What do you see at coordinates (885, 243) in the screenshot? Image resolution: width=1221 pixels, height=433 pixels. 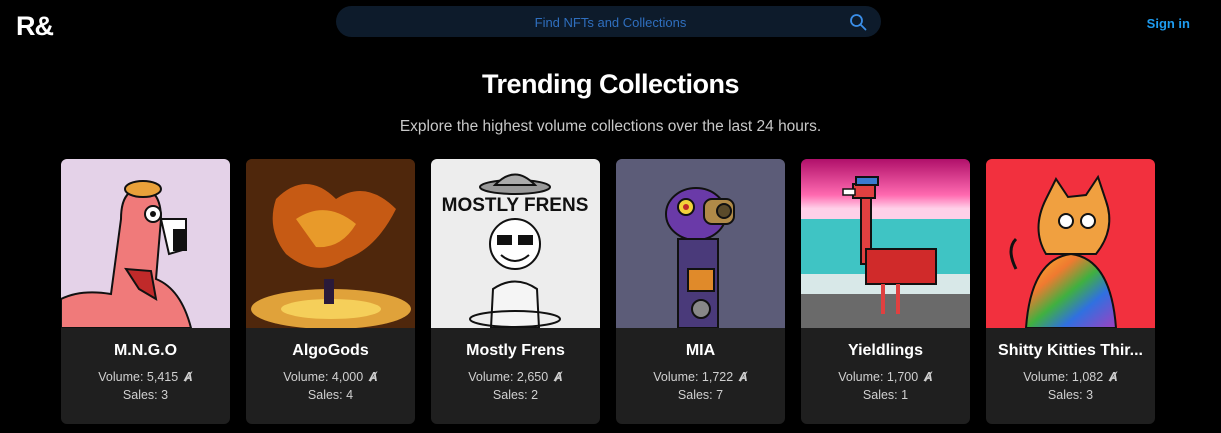 I see `collection-image-yieldlings` at bounding box center [885, 243].